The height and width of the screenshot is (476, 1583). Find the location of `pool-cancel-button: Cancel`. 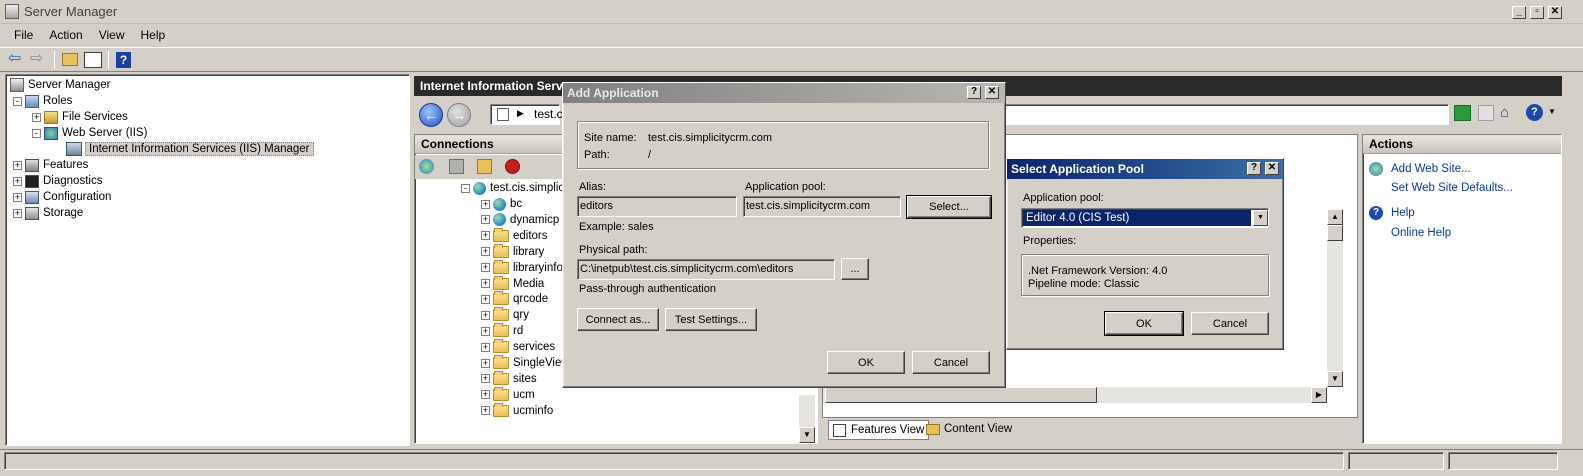

pool-cancel-button: Cancel is located at coordinates (1230, 323).